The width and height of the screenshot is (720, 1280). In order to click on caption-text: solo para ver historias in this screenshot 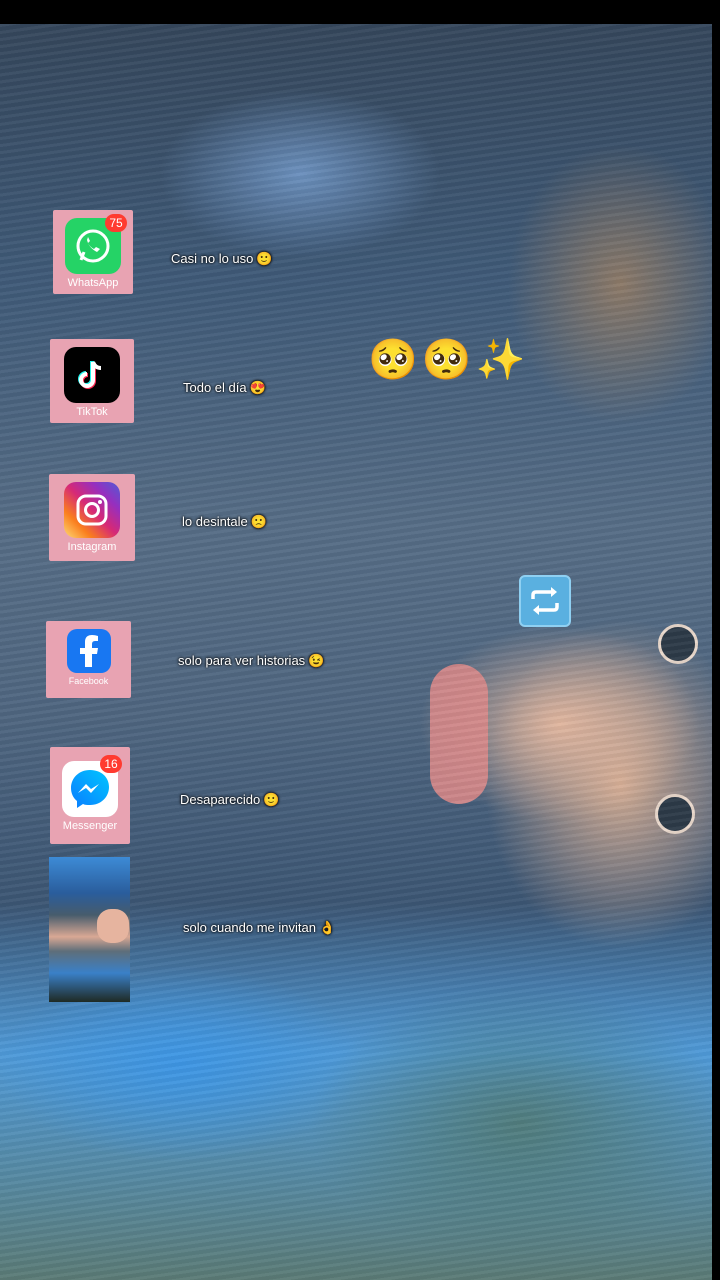, I will do `click(242, 660)`.